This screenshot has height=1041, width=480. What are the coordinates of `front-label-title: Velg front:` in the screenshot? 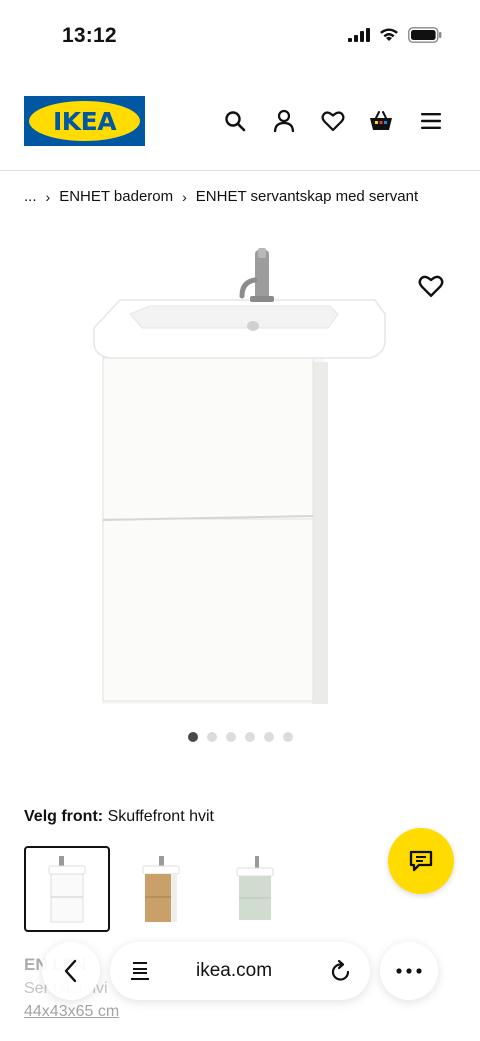 It's located at (64, 816).